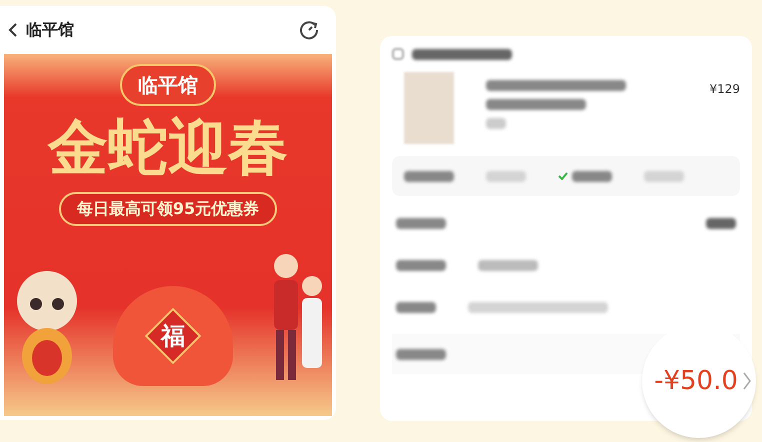 The height and width of the screenshot is (442, 762). What do you see at coordinates (309, 30) in the screenshot?
I see `refresh-icon` at bounding box center [309, 30].